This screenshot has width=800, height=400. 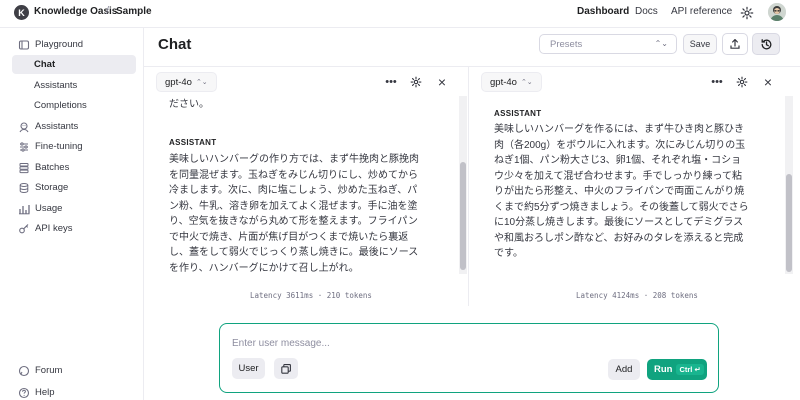 What do you see at coordinates (293, 206) in the screenshot?
I see `message-line: ン粉、牛乳、溶き卵を加えてよく混ぜます。手に油を塗` at bounding box center [293, 206].